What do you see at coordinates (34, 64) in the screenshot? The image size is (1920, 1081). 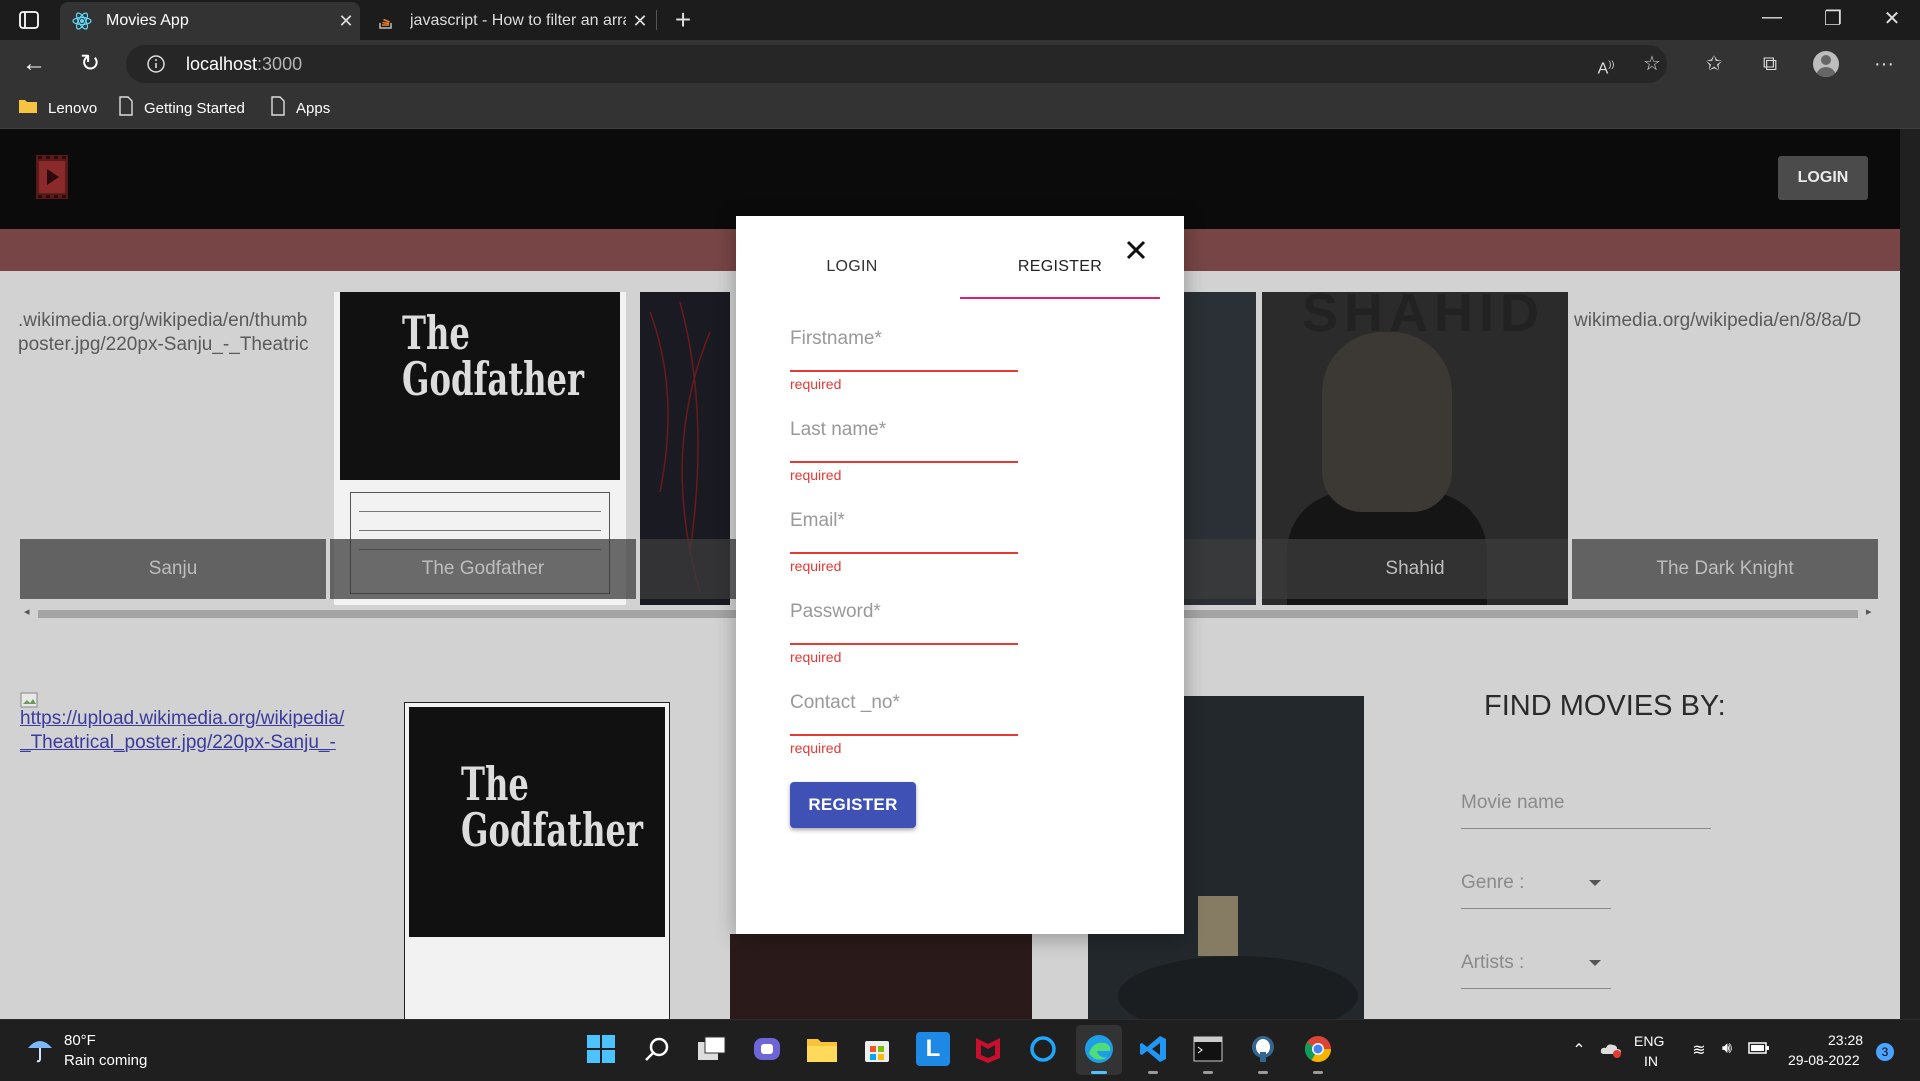 I see `back-icon: ←` at bounding box center [34, 64].